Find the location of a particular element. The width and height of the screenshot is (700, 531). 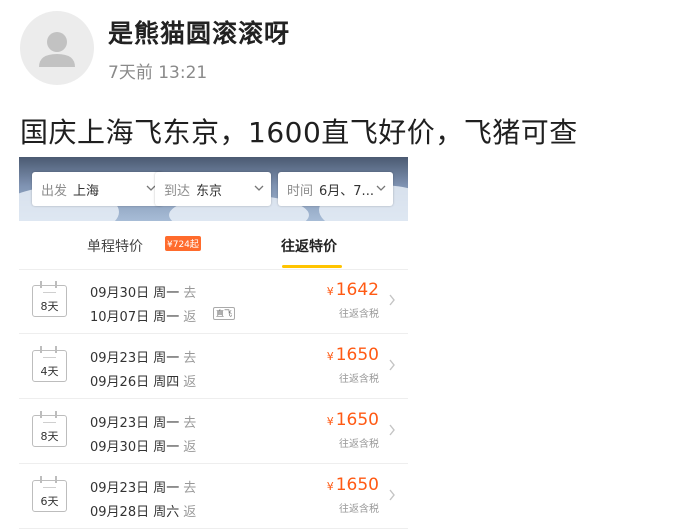

return-line: 10月07日 周一返 is located at coordinates (143, 315).